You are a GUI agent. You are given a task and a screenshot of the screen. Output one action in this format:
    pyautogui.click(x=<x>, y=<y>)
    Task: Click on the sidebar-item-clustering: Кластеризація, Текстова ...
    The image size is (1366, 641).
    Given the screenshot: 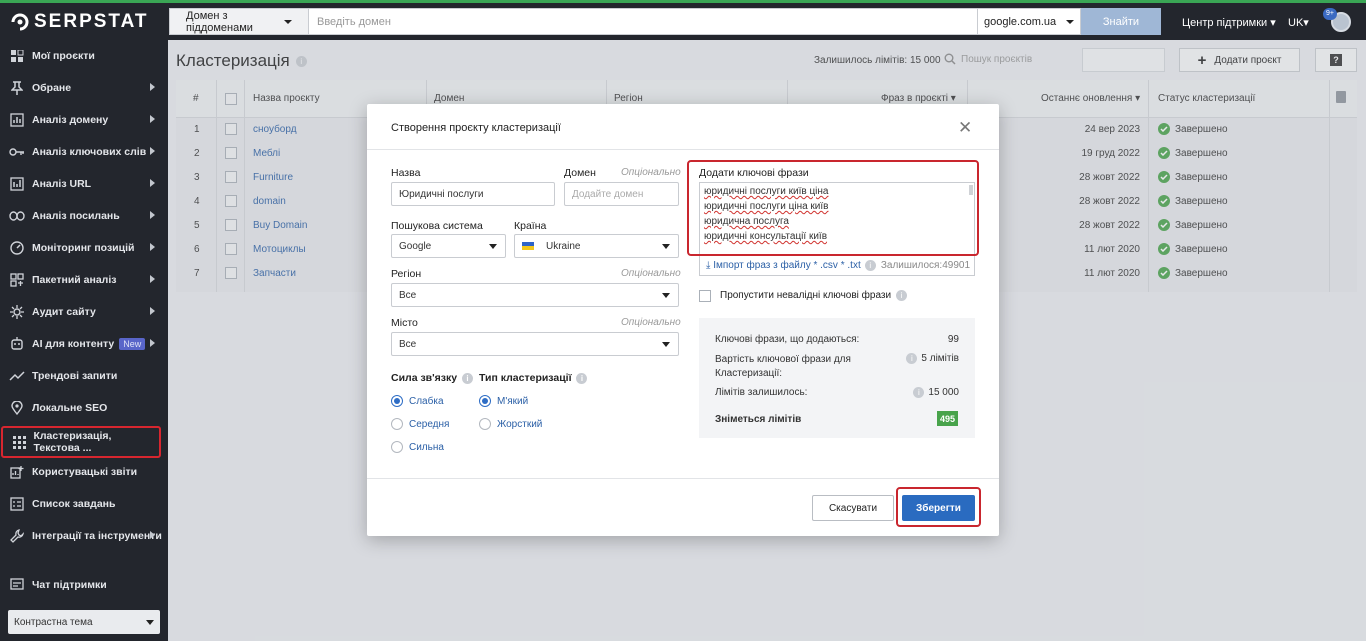 What is the action you would take?
    pyautogui.click(x=81, y=442)
    